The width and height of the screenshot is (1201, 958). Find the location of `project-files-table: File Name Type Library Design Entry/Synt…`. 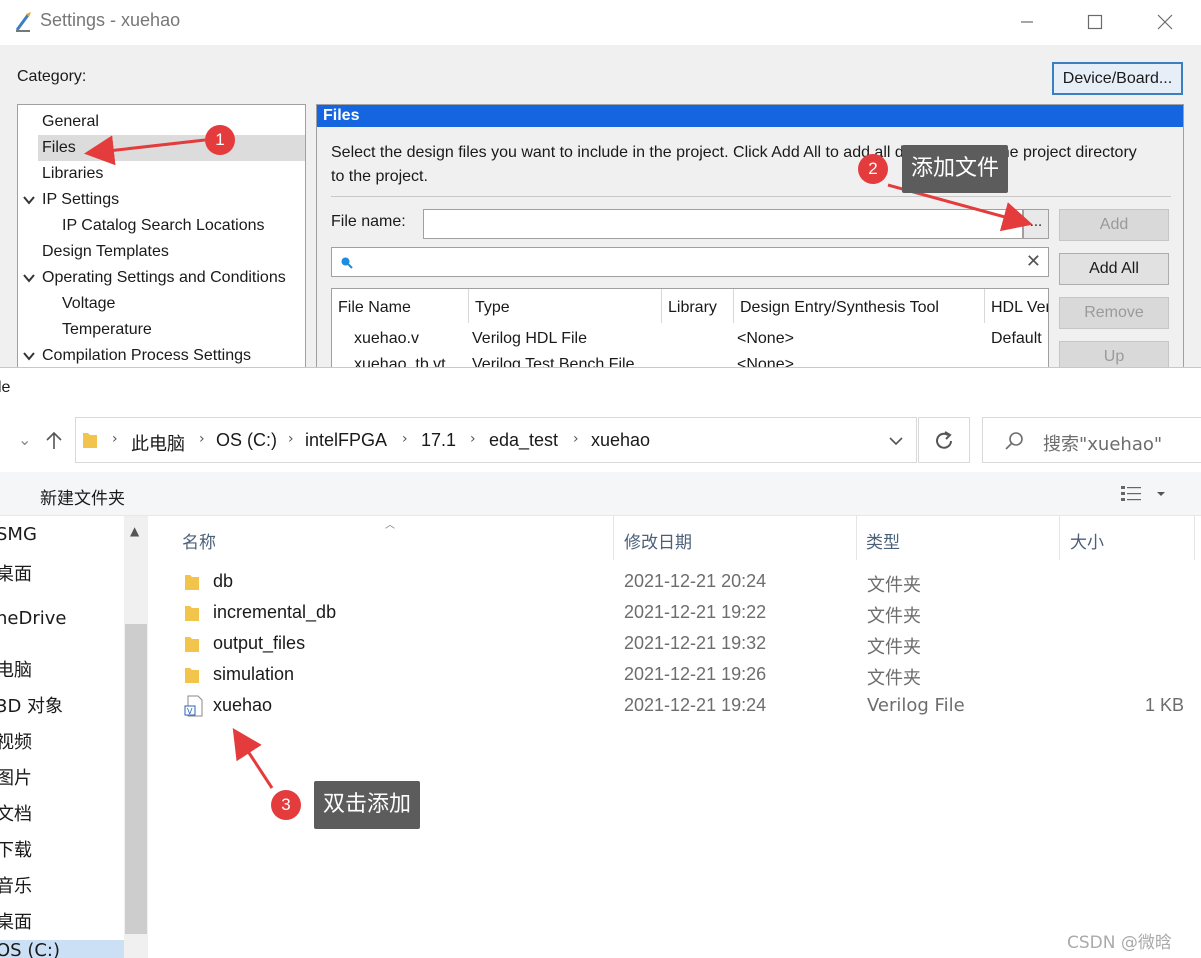

project-files-table: File Name Type Library Design Entry/Synt… is located at coordinates (690, 327).